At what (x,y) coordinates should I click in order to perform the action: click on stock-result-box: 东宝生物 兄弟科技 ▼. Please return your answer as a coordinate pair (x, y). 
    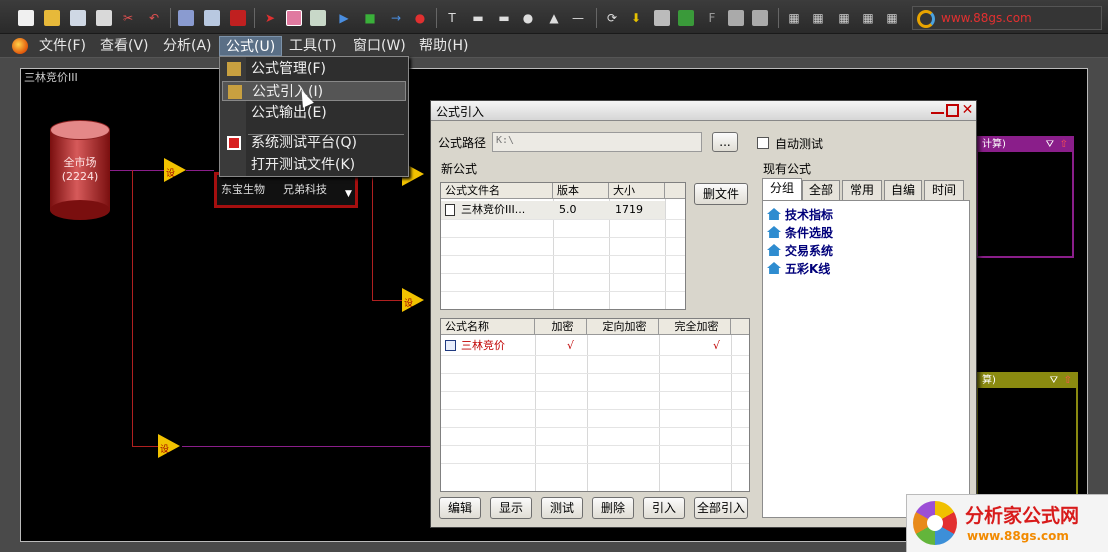
    Looking at the image, I should click on (286, 190).